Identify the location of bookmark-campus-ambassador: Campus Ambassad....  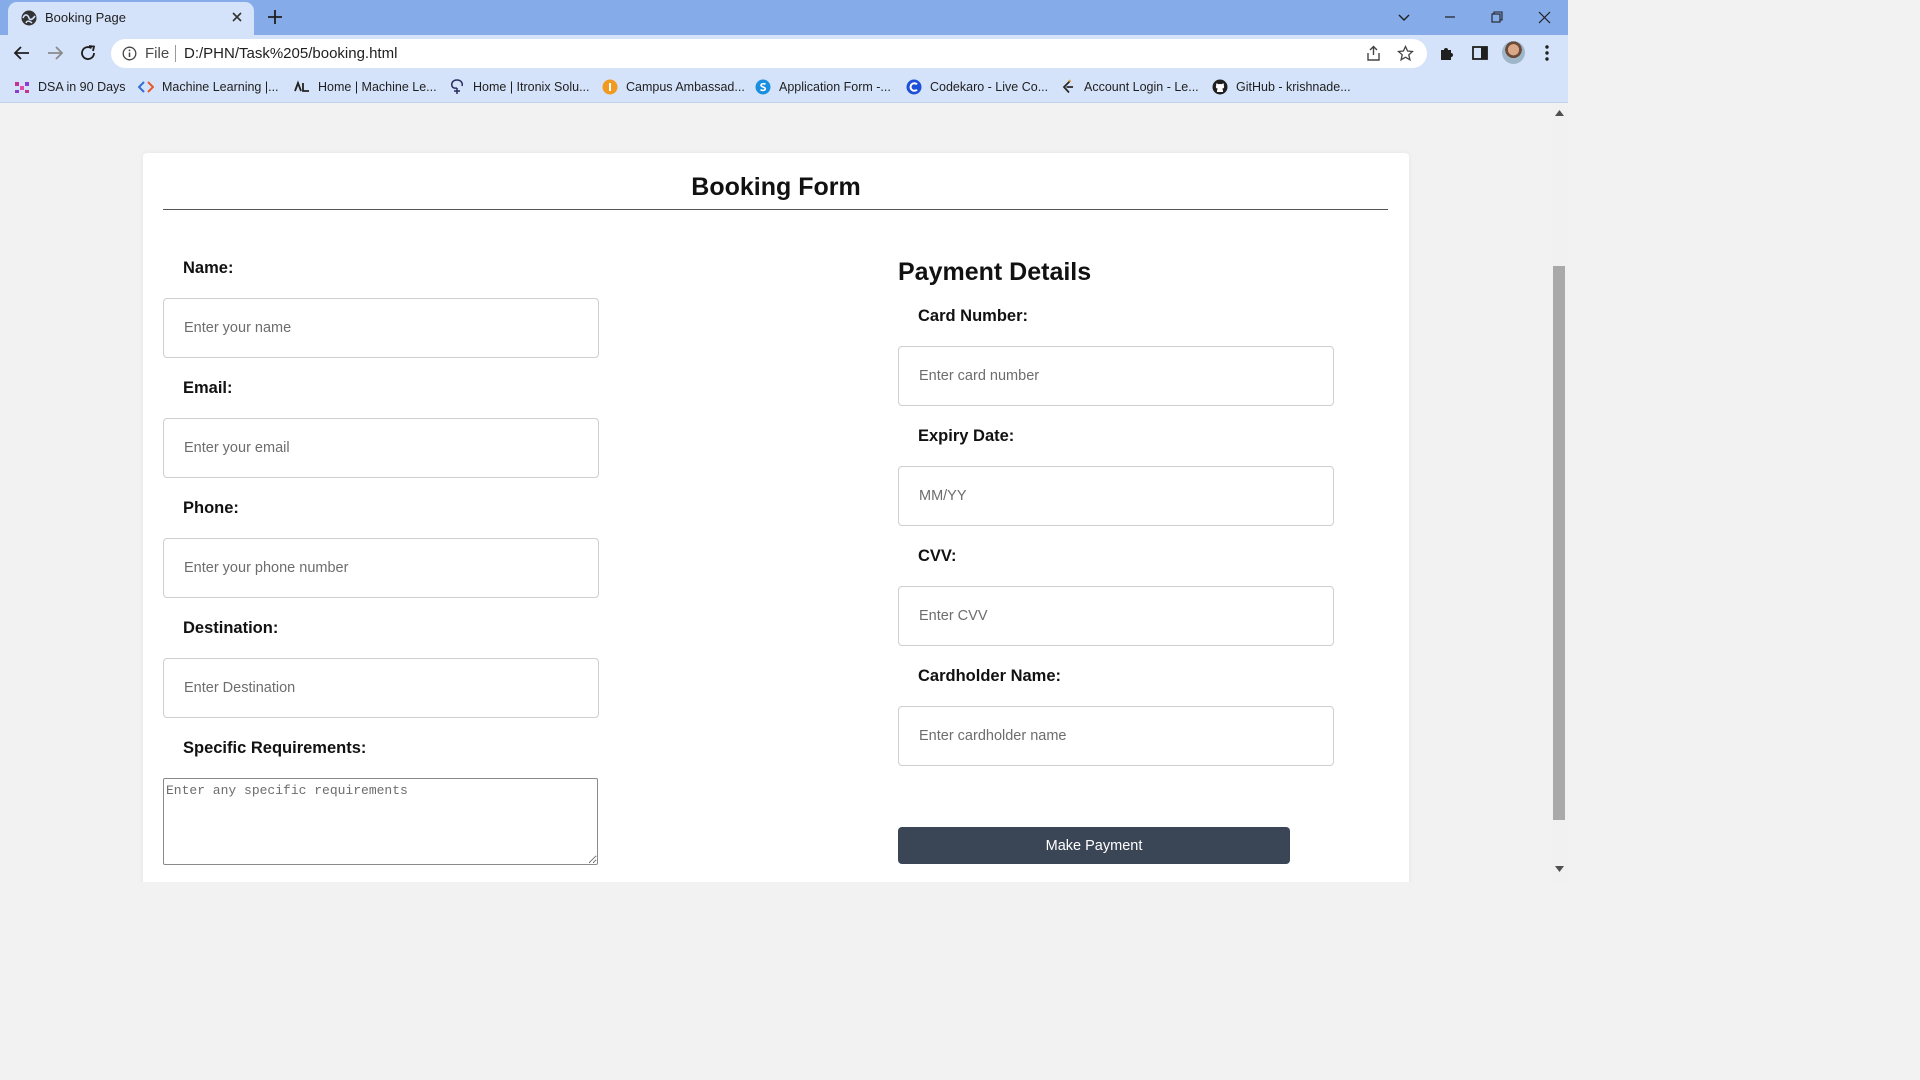
(673, 87).